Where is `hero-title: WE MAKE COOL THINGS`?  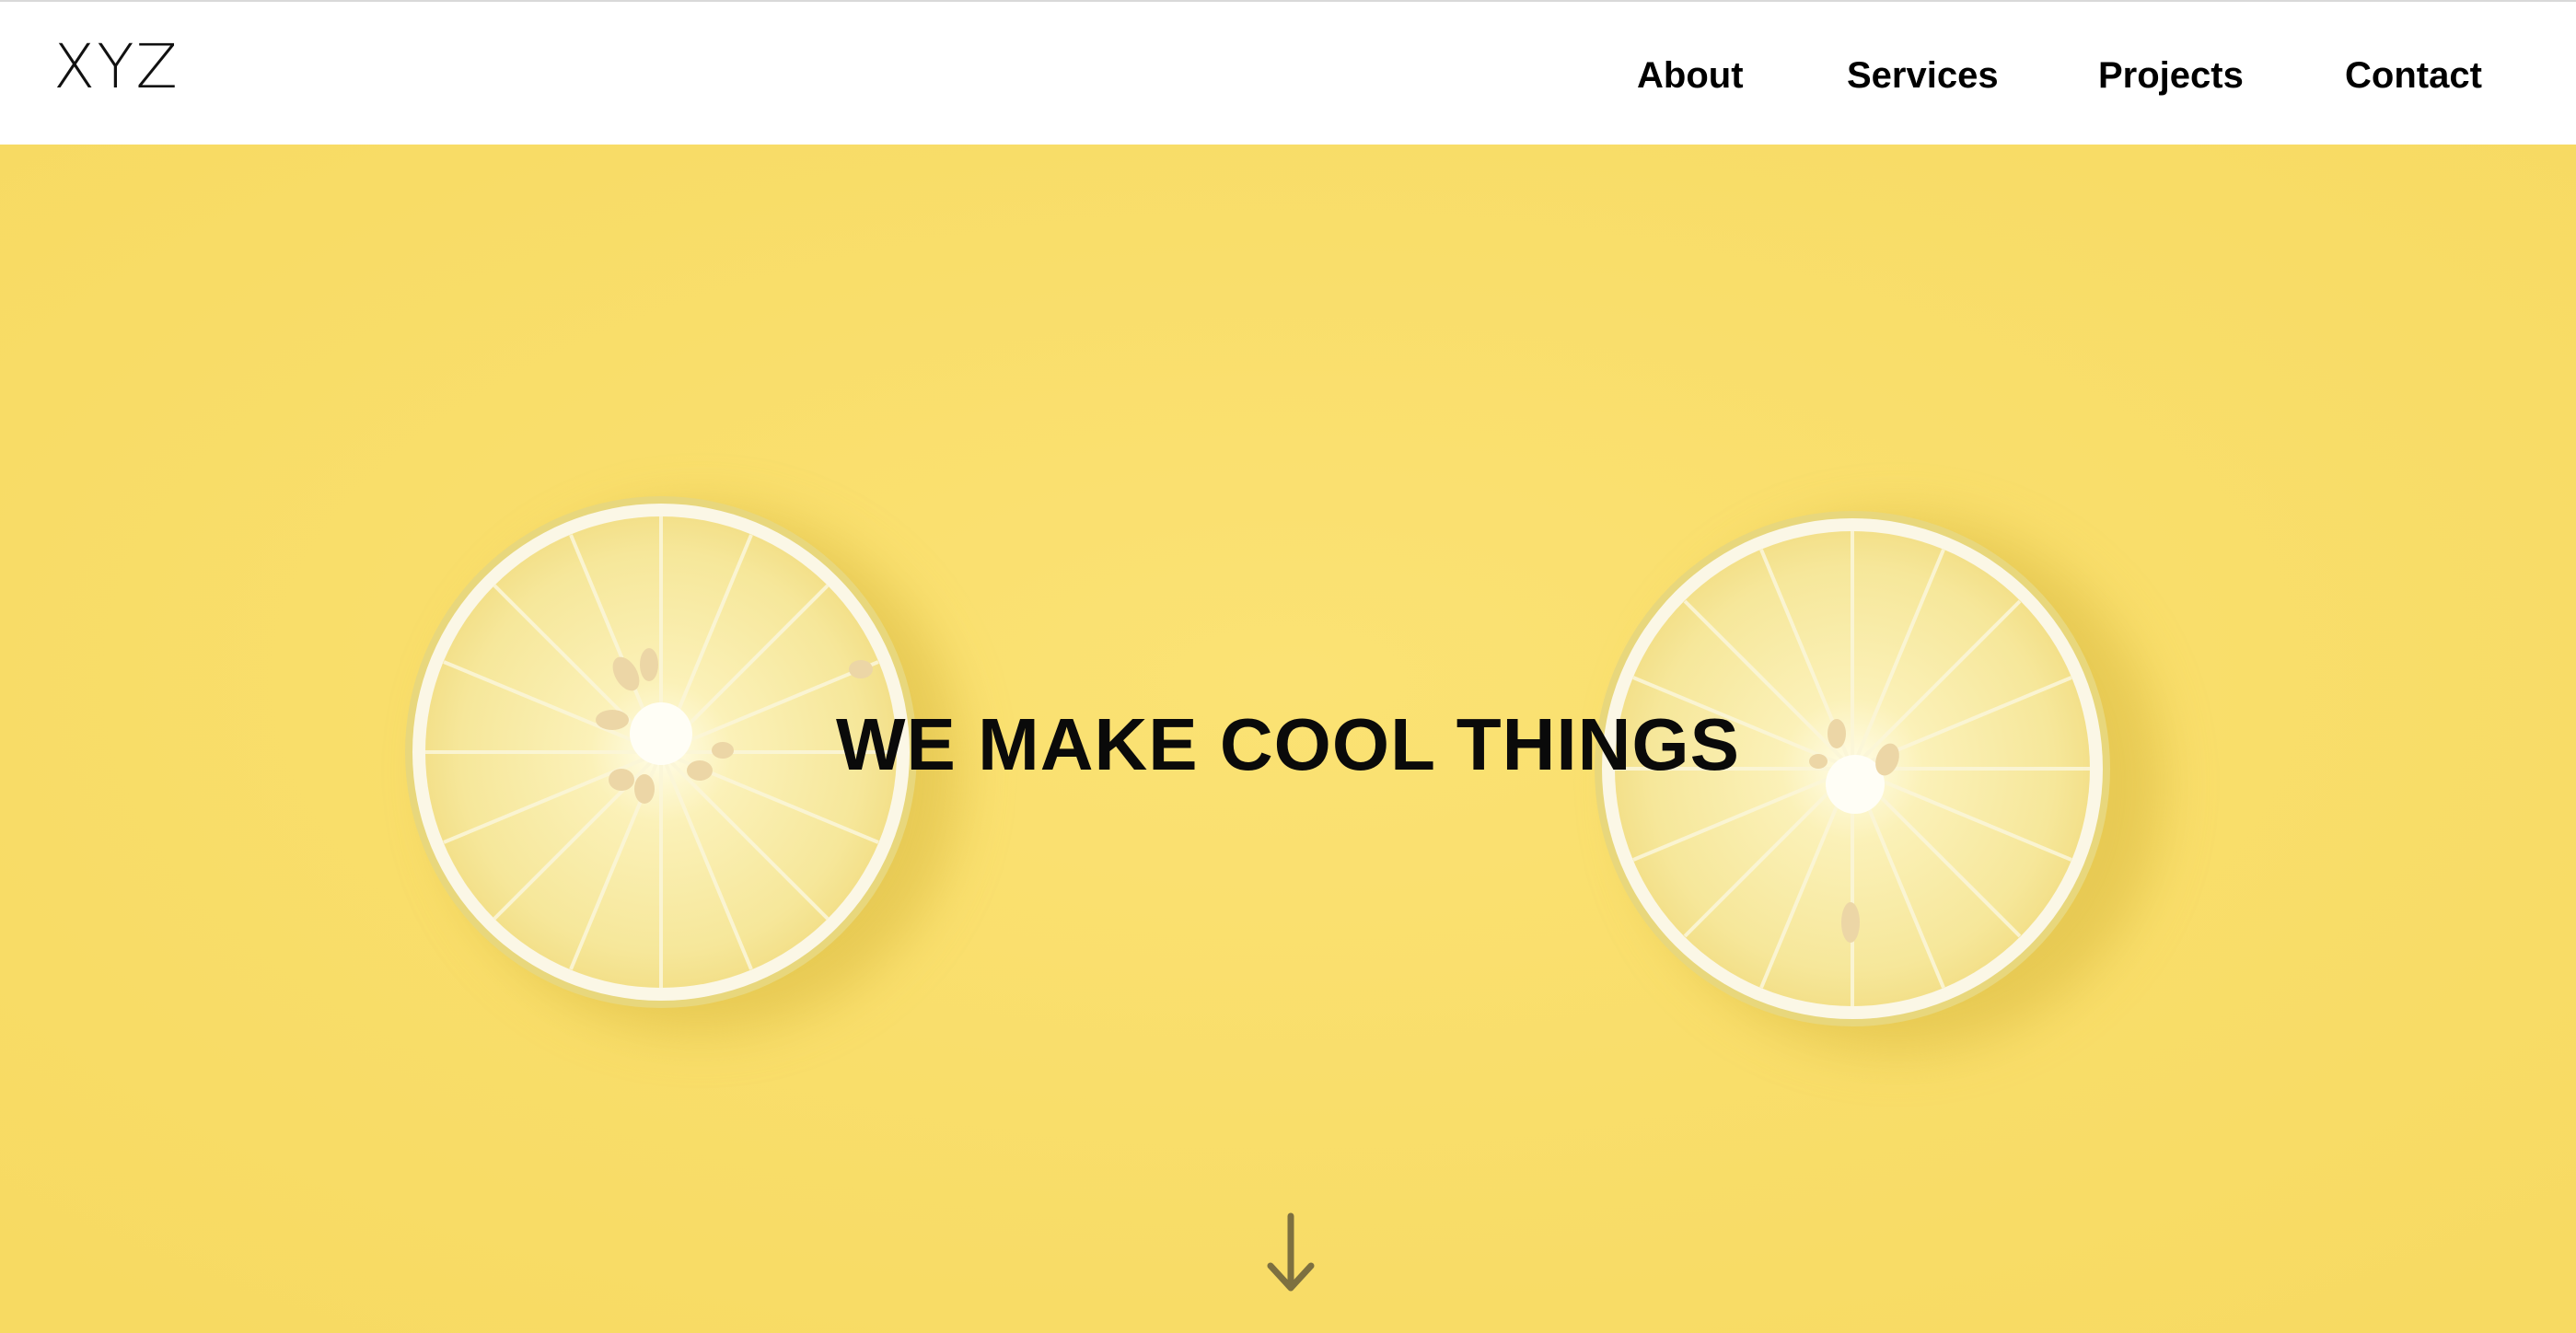
hero-title: WE MAKE COOL THINGS is located at coordinates (1288, 744).